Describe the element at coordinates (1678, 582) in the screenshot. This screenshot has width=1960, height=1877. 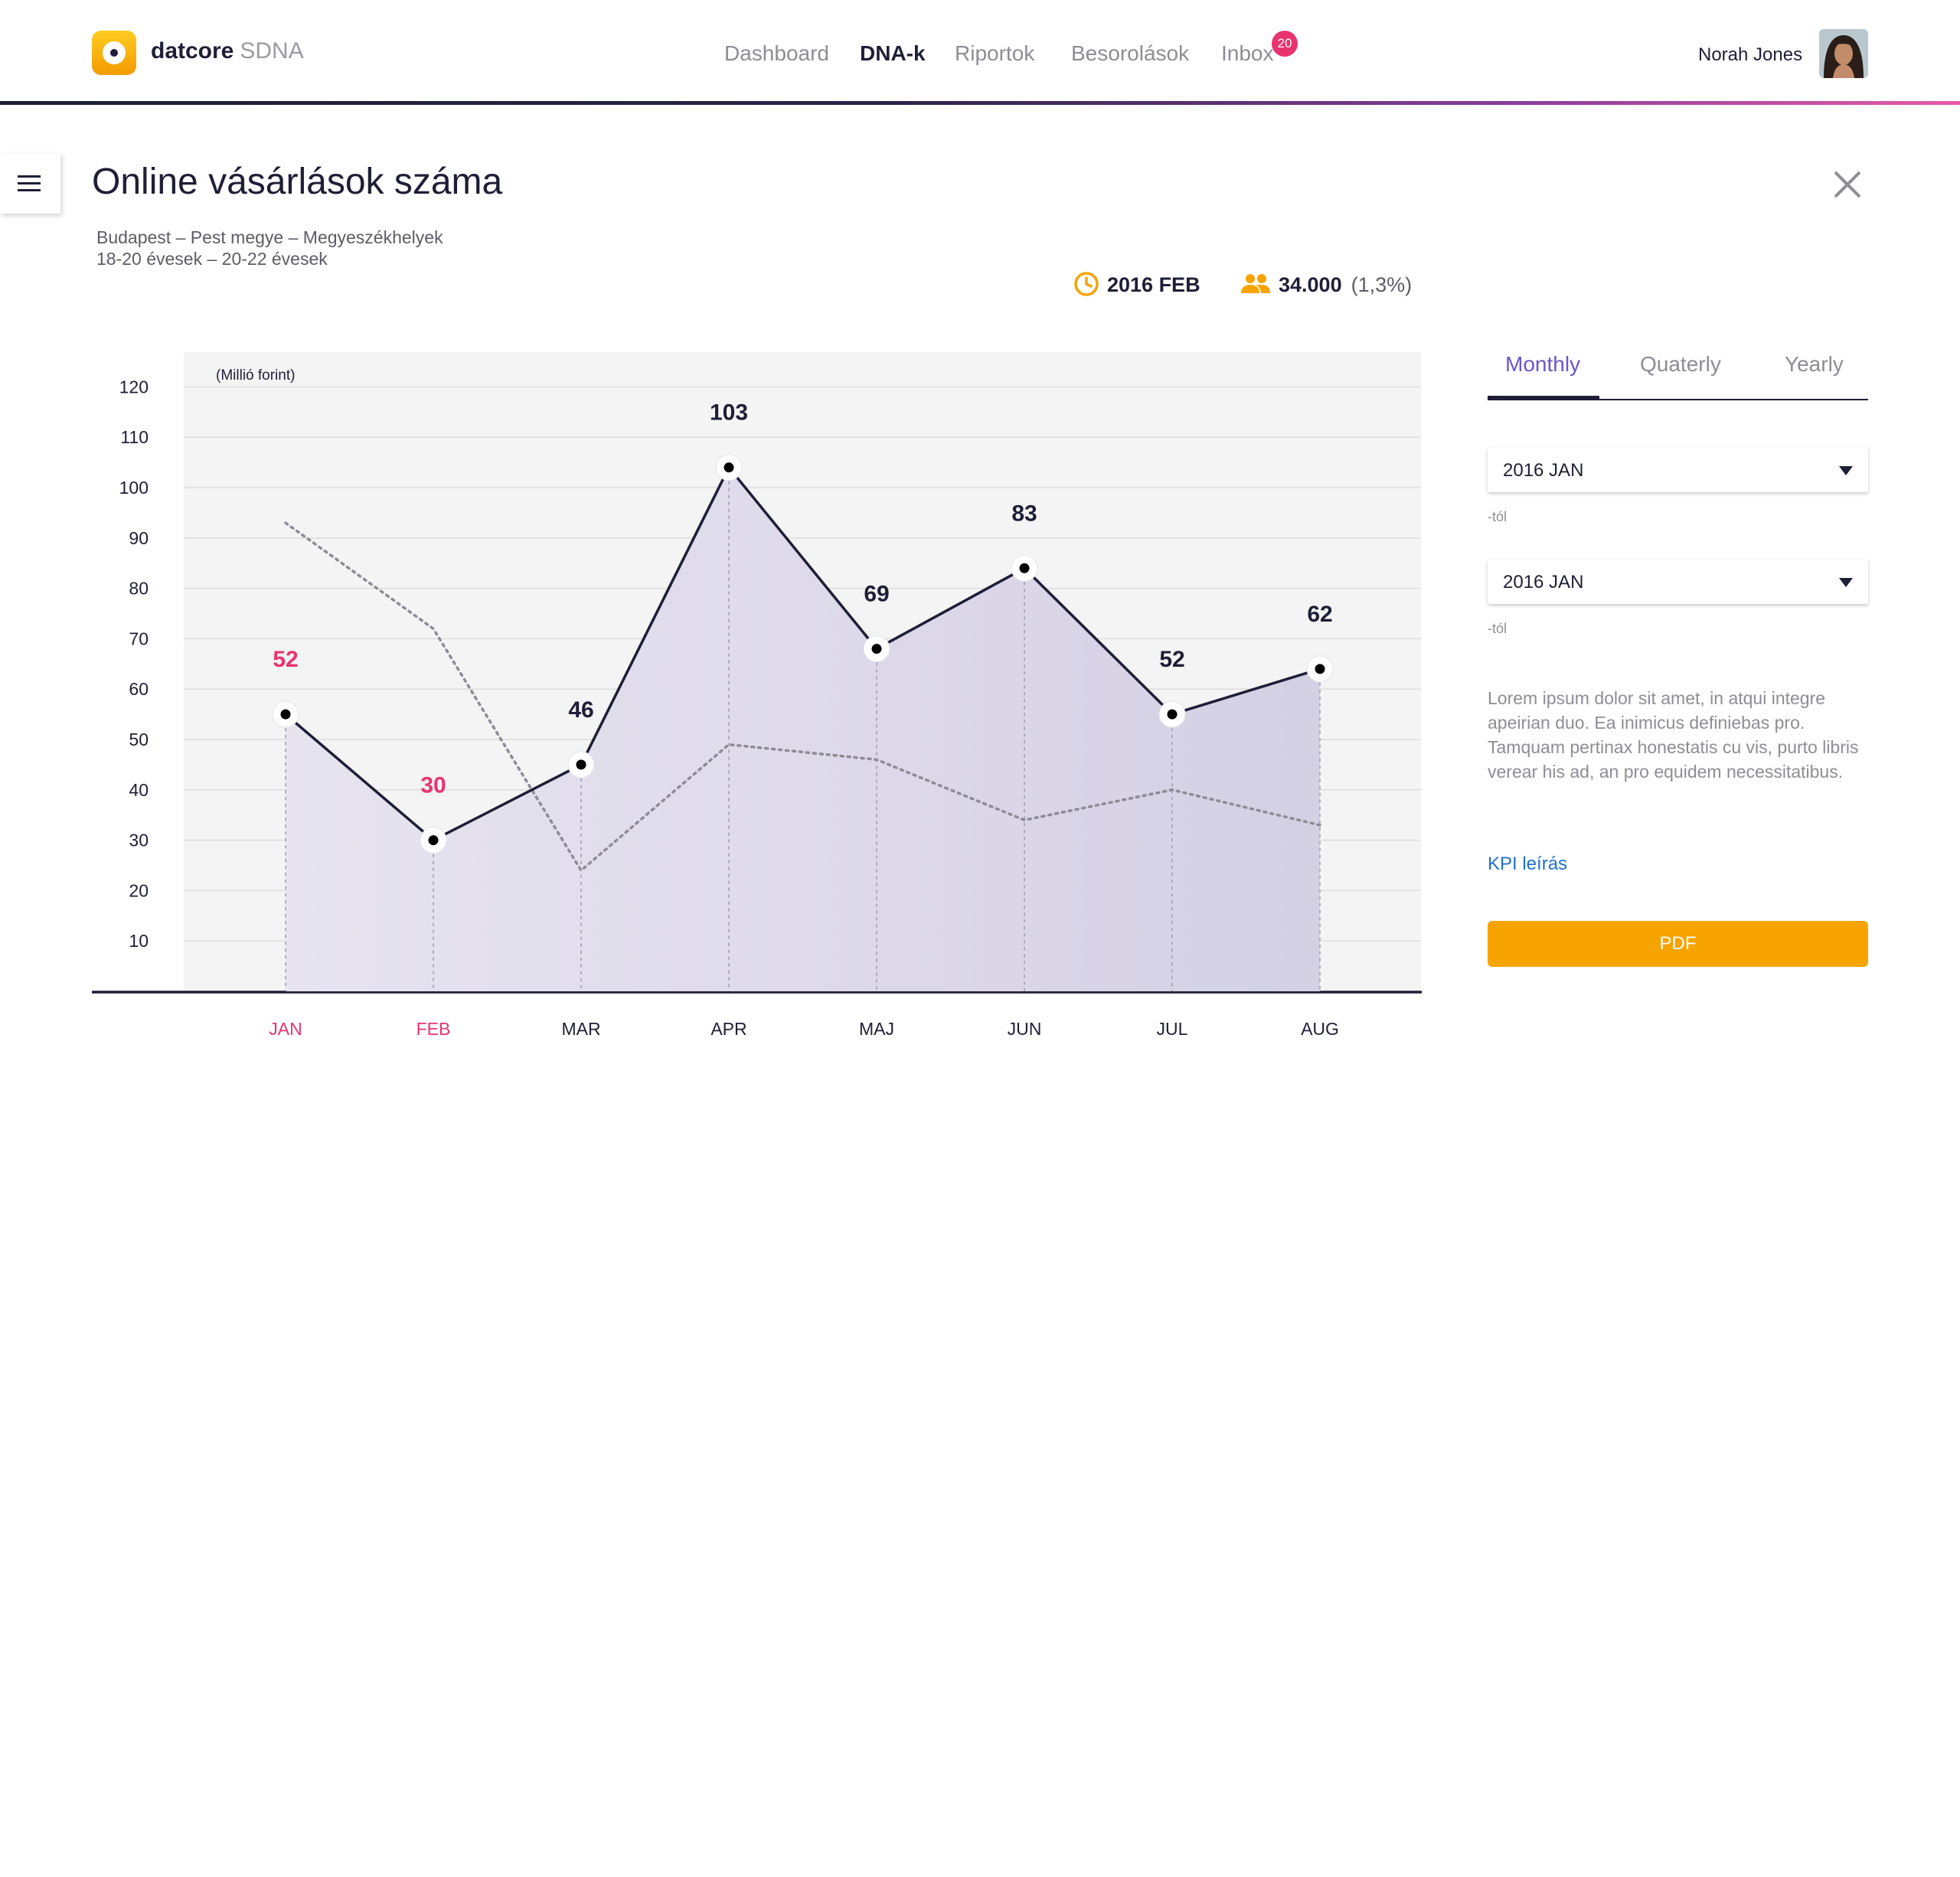
I see `to-date-select: 2016 JAN` at that location.